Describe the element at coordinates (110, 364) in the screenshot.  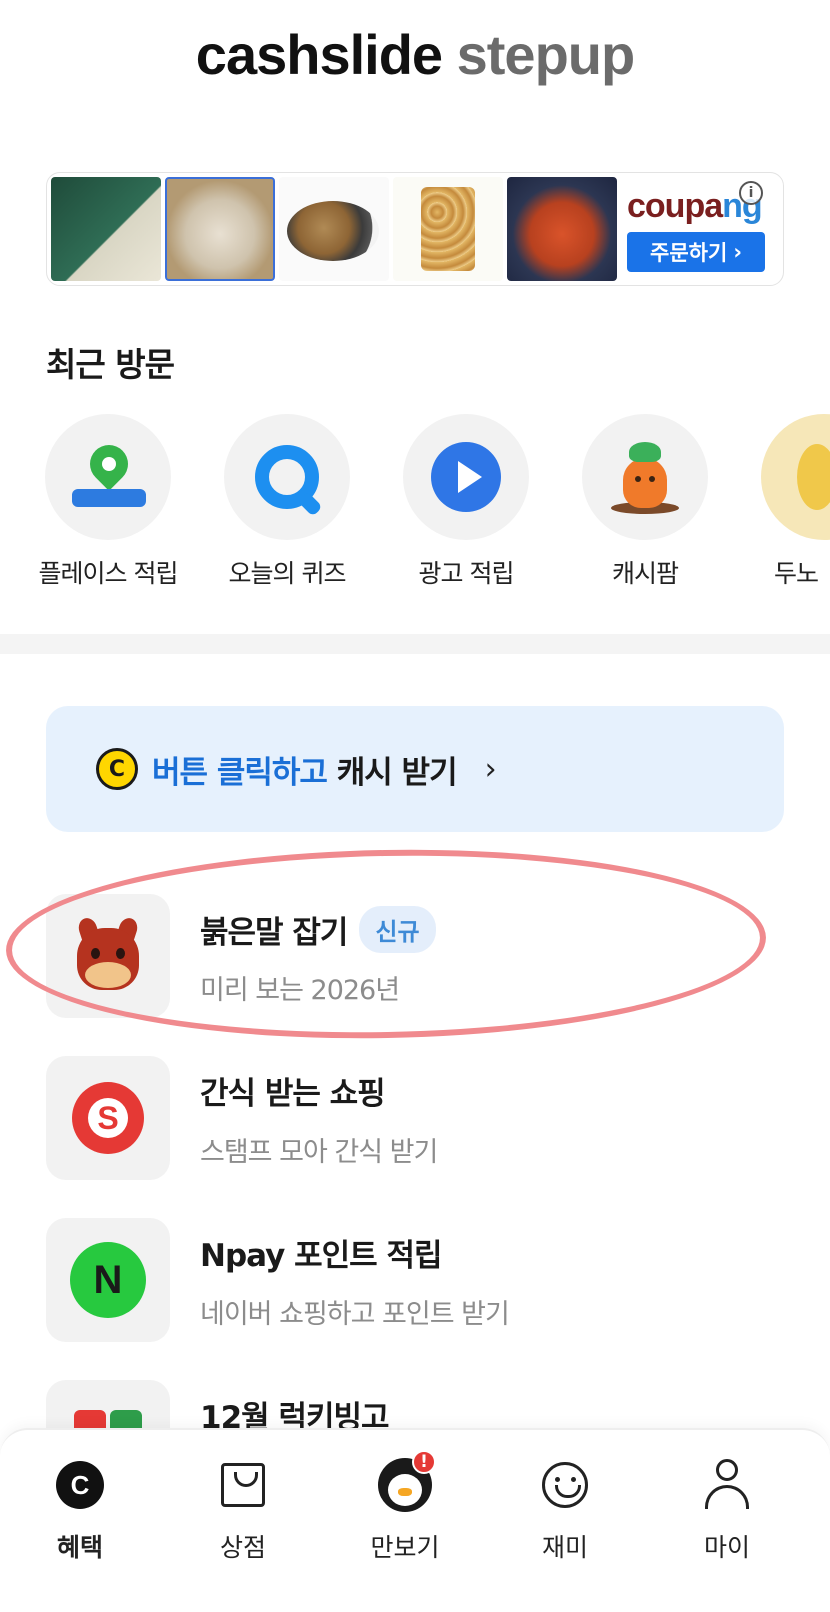
I see `recent-visits-title: 최근 방문` at that location.